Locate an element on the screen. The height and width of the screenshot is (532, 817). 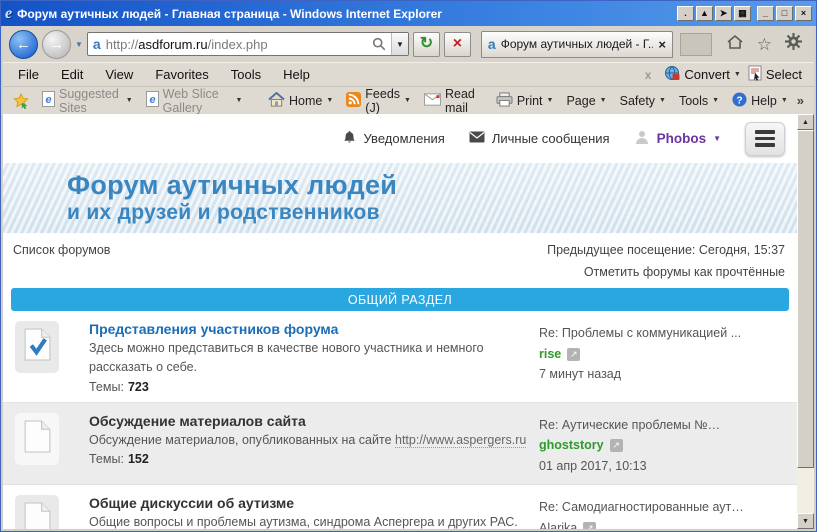
favorites-star-icon: ☆ is located at coordinates (764, 44).